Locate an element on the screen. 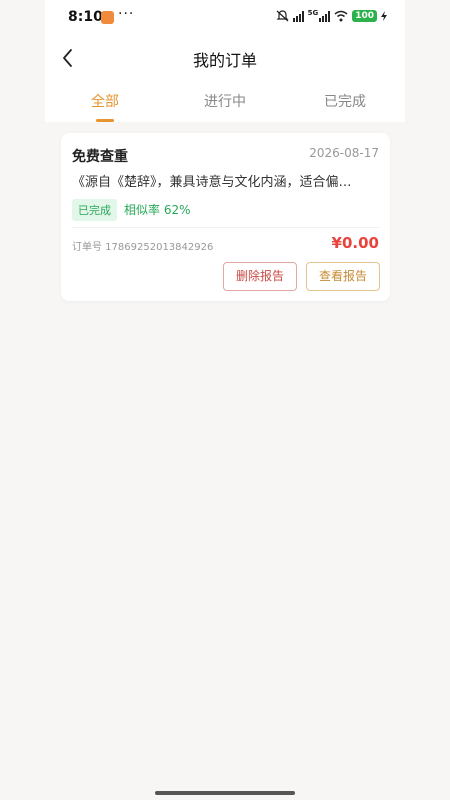 The image size is (450, 800). more-notifications-icon: ··· is located at coordinates (126, 14).